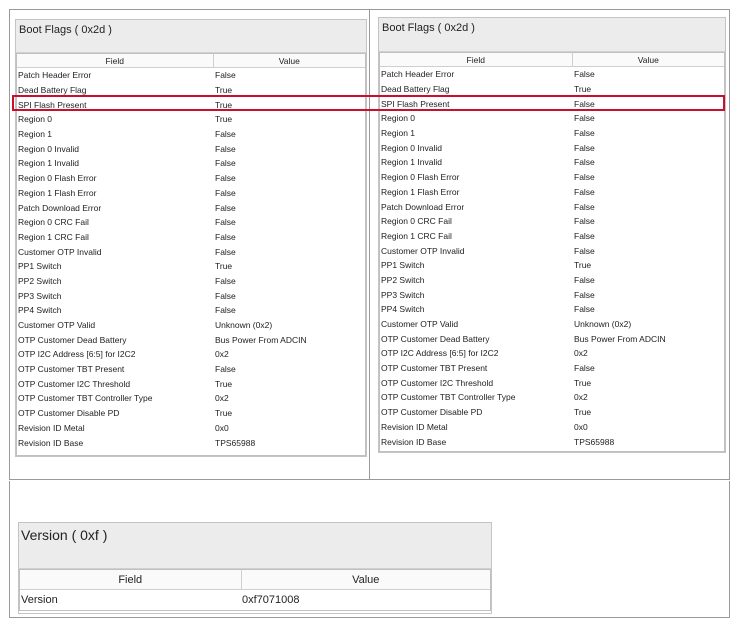 This screenshot has height=621, width=742. What do you see at coordinates (191, 104) in the screenshot?
I see `table-row: SPI Flash Present True` at bounding box center [191, 104].